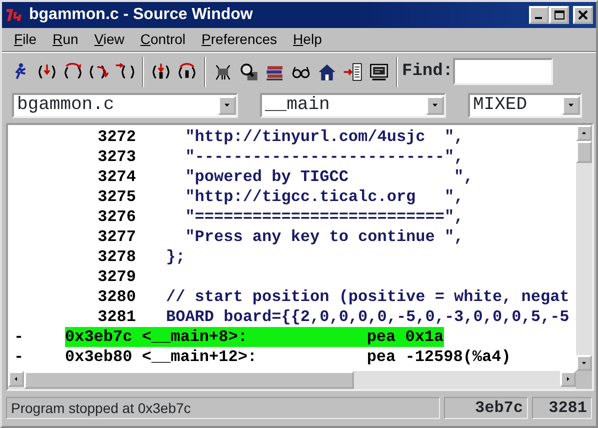 This screenshot has height=428, width=598. I want to click on menu-item: Control, so click(163, 39).